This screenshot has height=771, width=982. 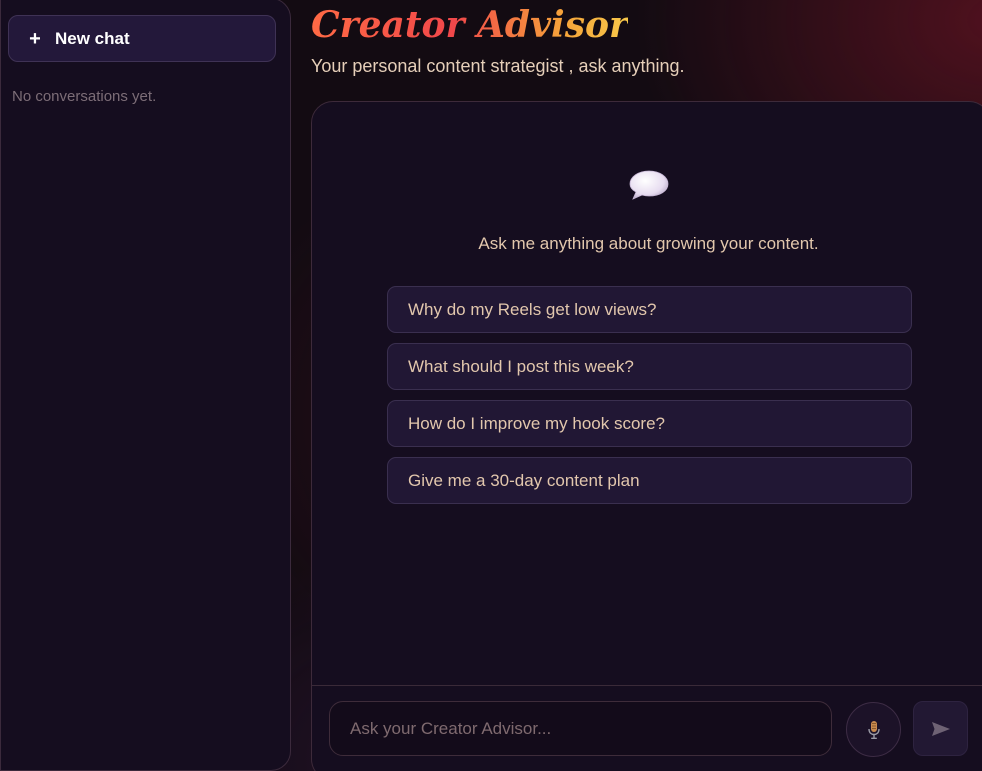 I want to click on speech-bubble-icon, so click(x=649, y=185).